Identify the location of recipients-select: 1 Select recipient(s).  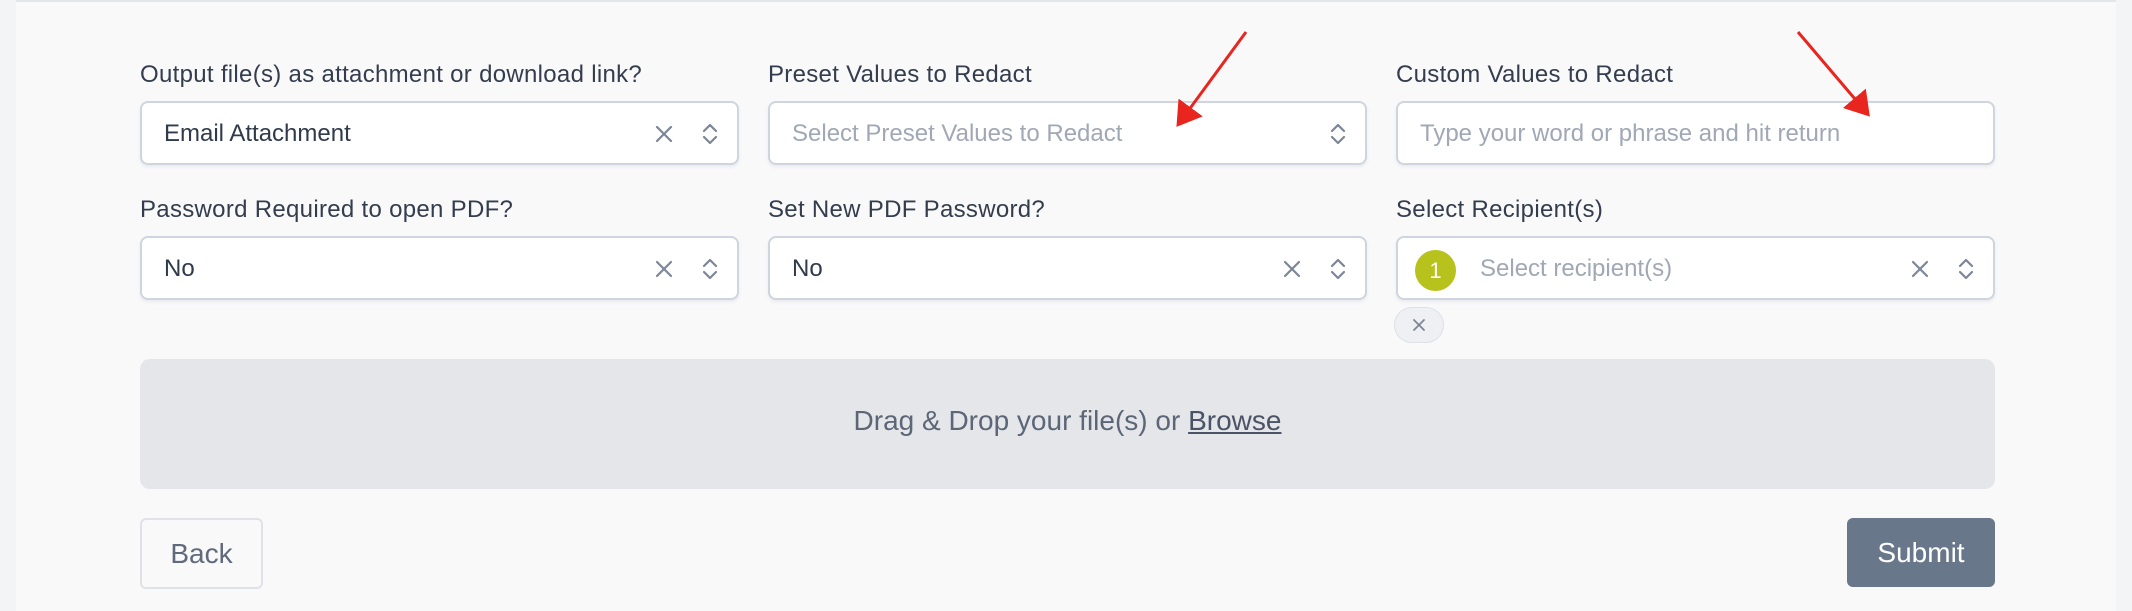
(1695, 268).